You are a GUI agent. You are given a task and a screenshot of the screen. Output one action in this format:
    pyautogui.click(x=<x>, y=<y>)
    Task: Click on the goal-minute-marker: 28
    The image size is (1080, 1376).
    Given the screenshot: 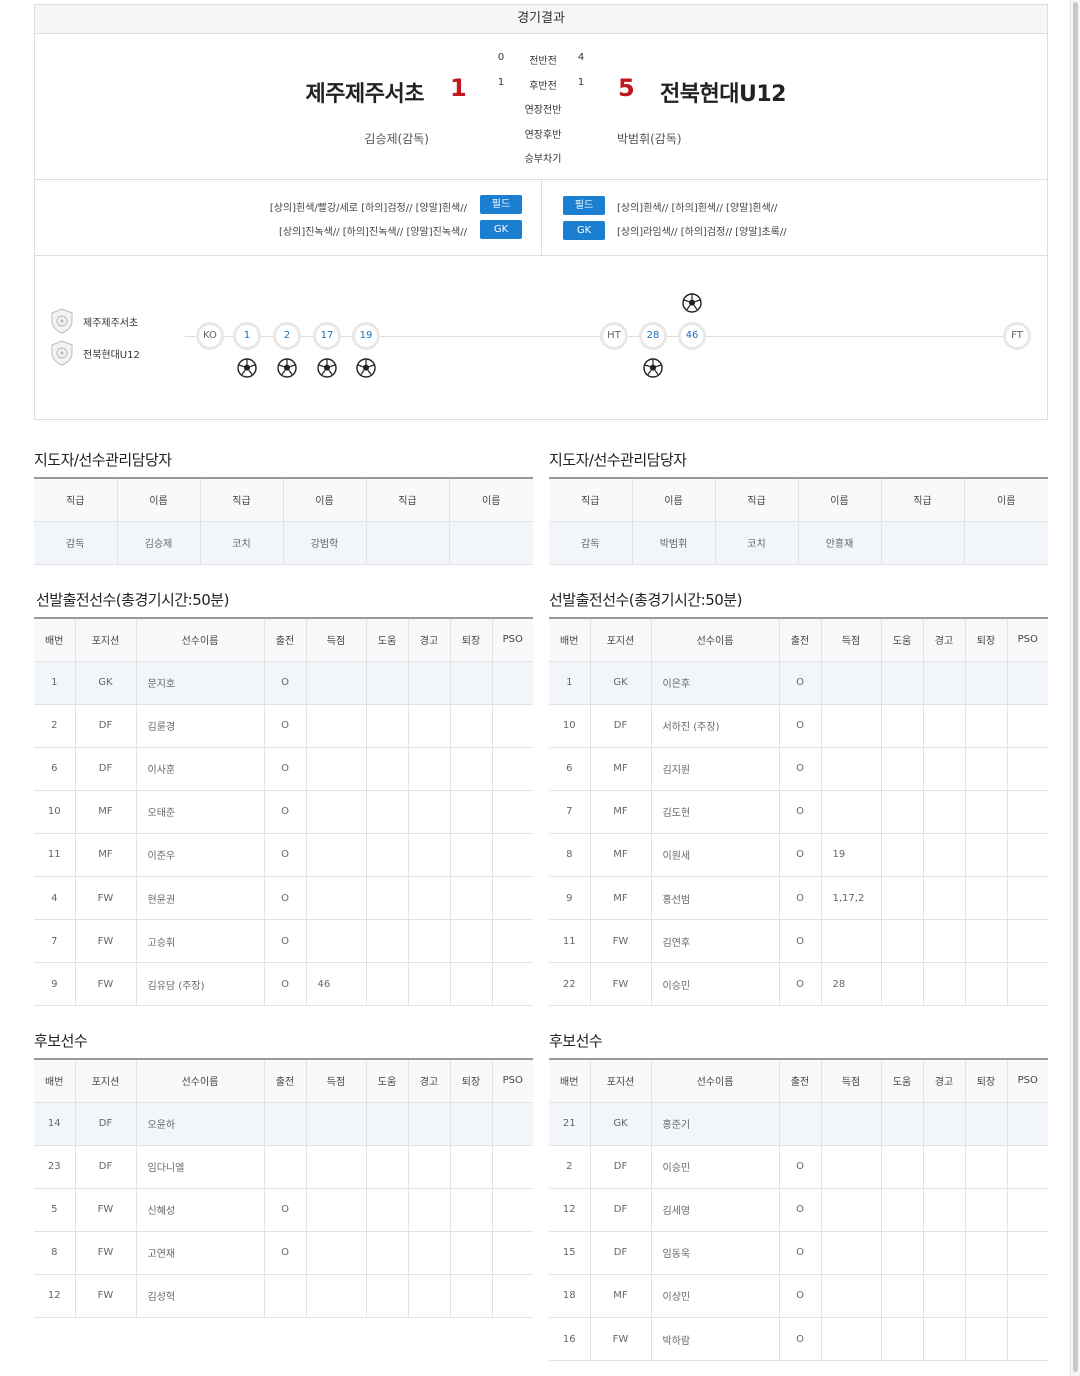 What is the action you would take?
    pyautogui.click(x=653, y=336)
    